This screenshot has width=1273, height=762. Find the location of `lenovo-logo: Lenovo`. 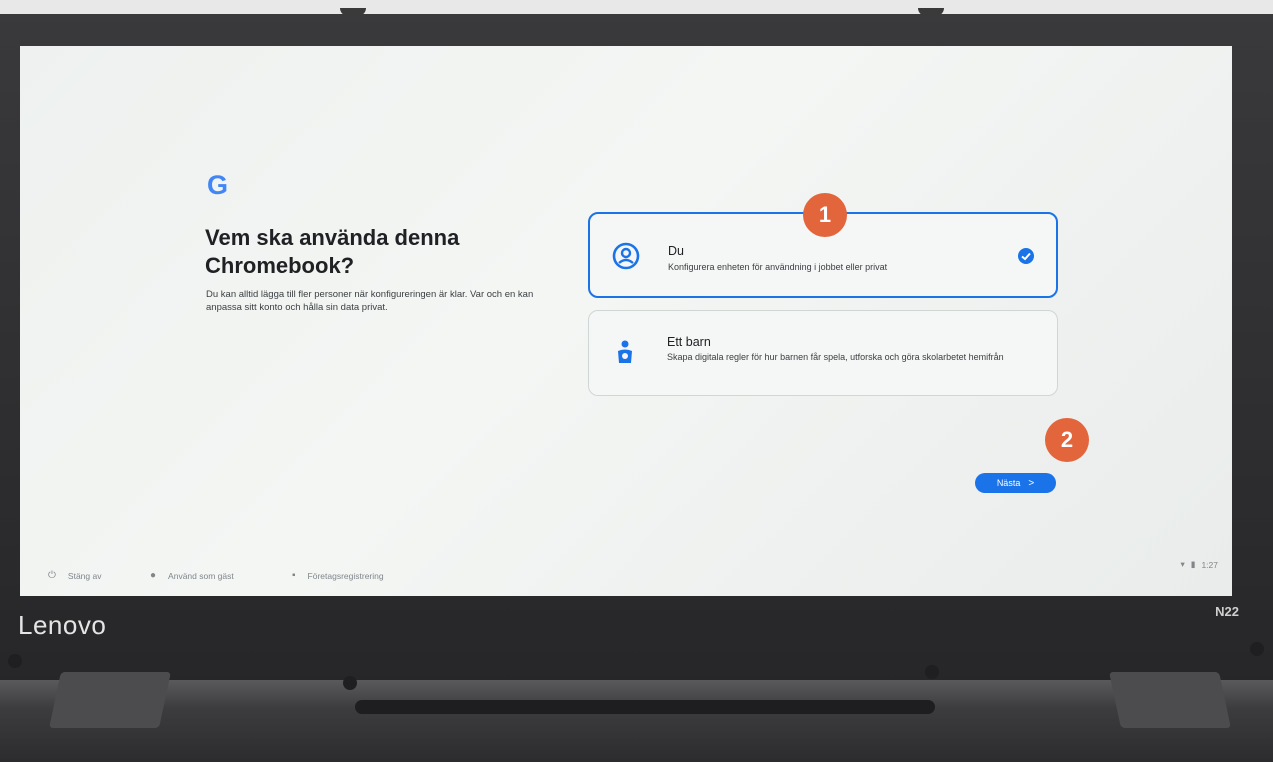

lenovo-logo: Lenovo is located at coordinates (62, 625).